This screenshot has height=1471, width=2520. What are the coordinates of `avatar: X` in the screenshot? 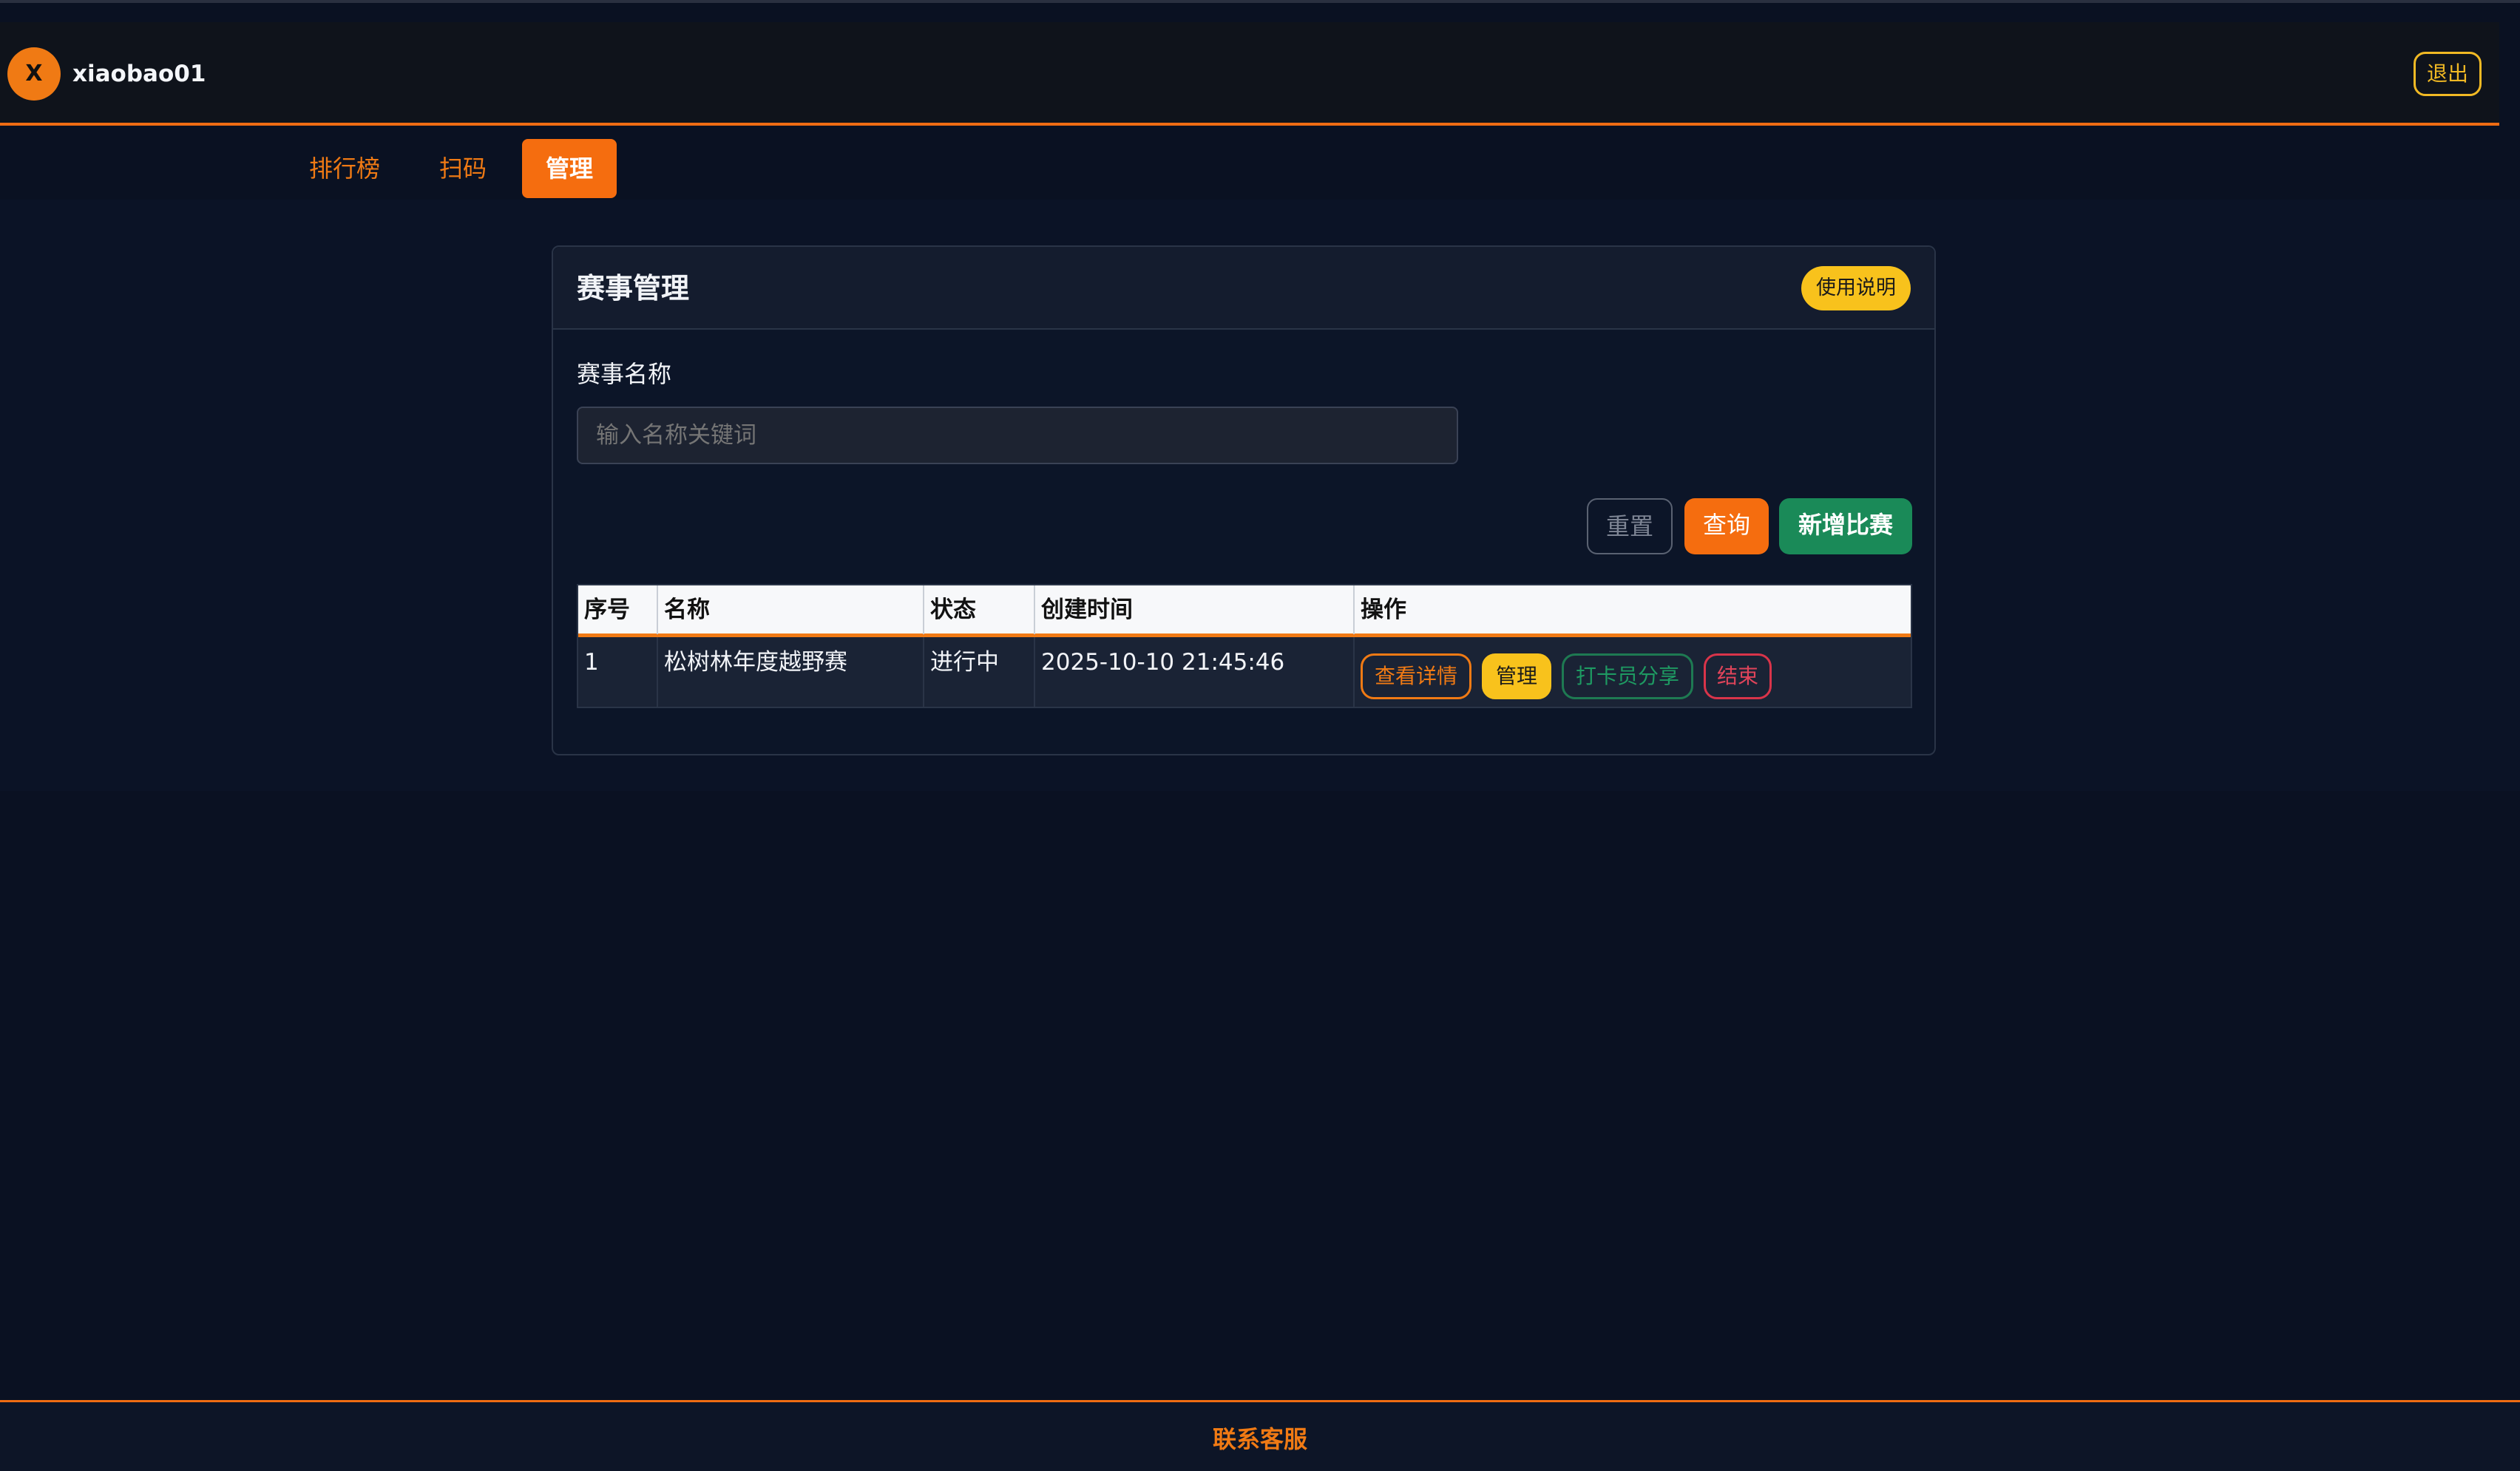 It's located at (34, 74).